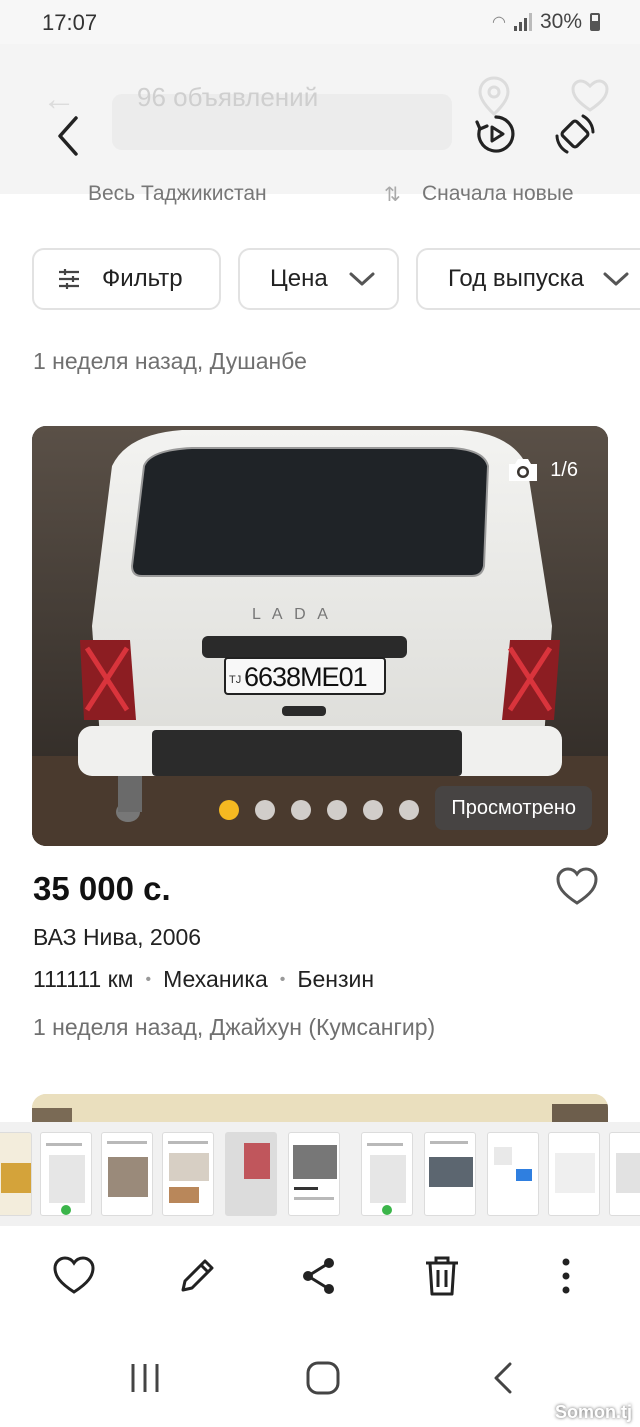 The height and width of the screenshot is (1427, 640). I want to click on search-placeholder: 96 объявлений, so click(228, 97).